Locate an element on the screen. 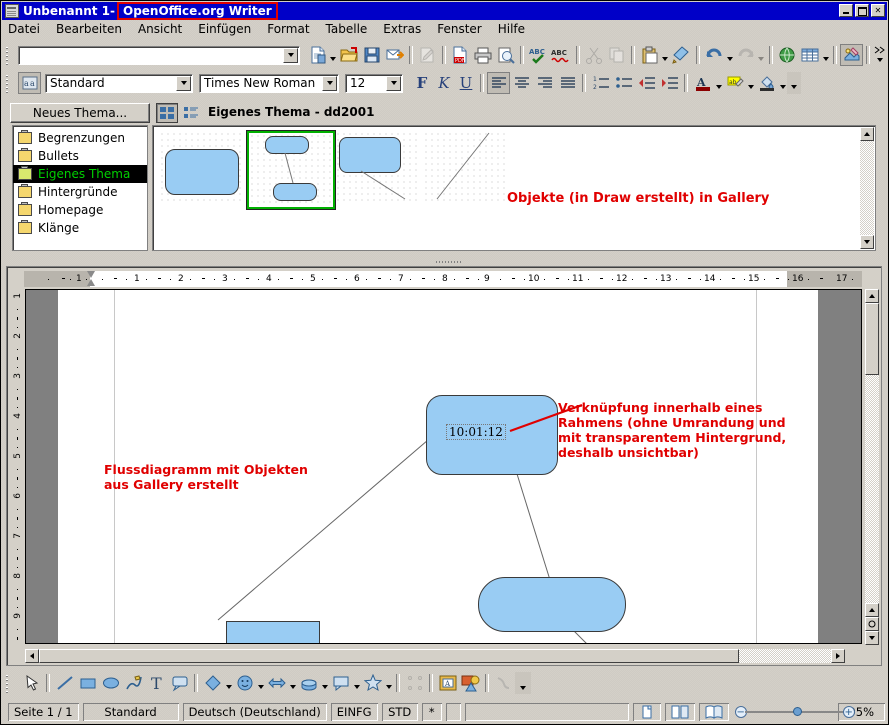  numbering-icon: 1 2 is located at coordinates (600, 83).